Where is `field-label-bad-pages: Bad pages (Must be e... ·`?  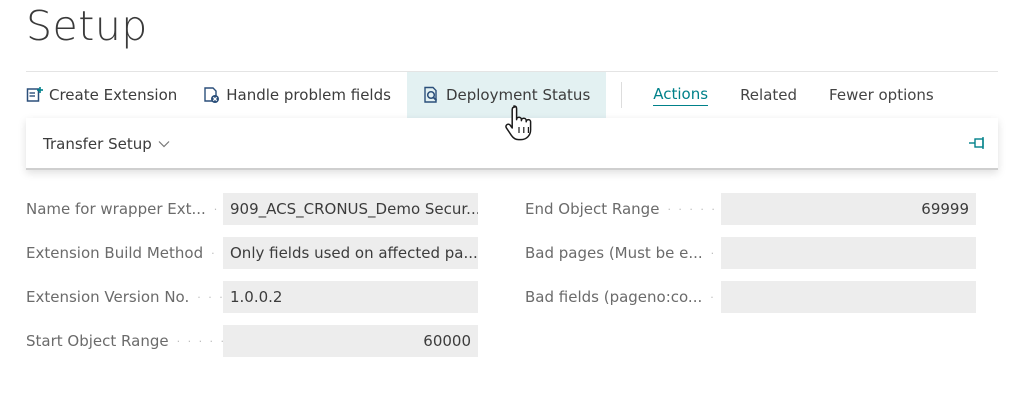
field-label-bad-pages: Bad pages (Must be e... · is located at coordinates (621, 253).